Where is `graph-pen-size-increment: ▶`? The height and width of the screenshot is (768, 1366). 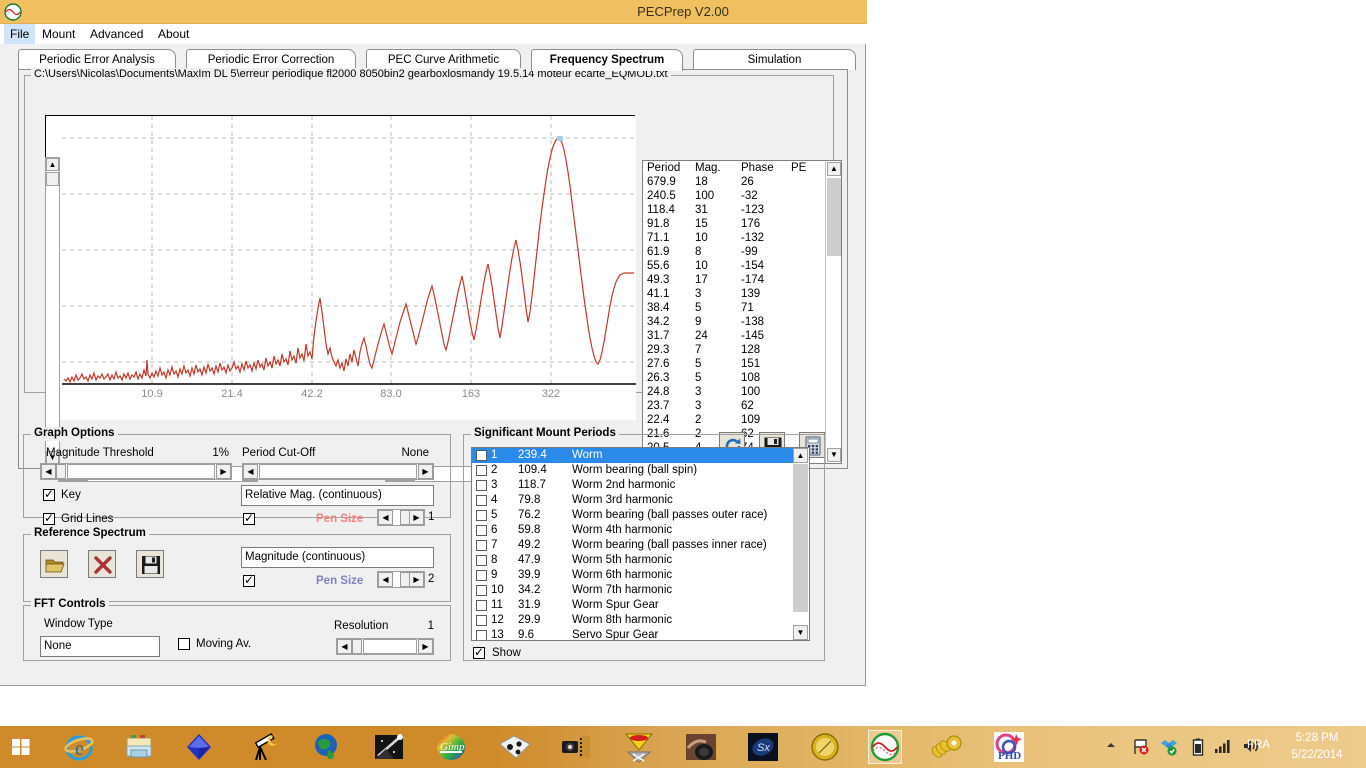
graph-pen-size-increment: ▶ is located at coordinates (416, 517).